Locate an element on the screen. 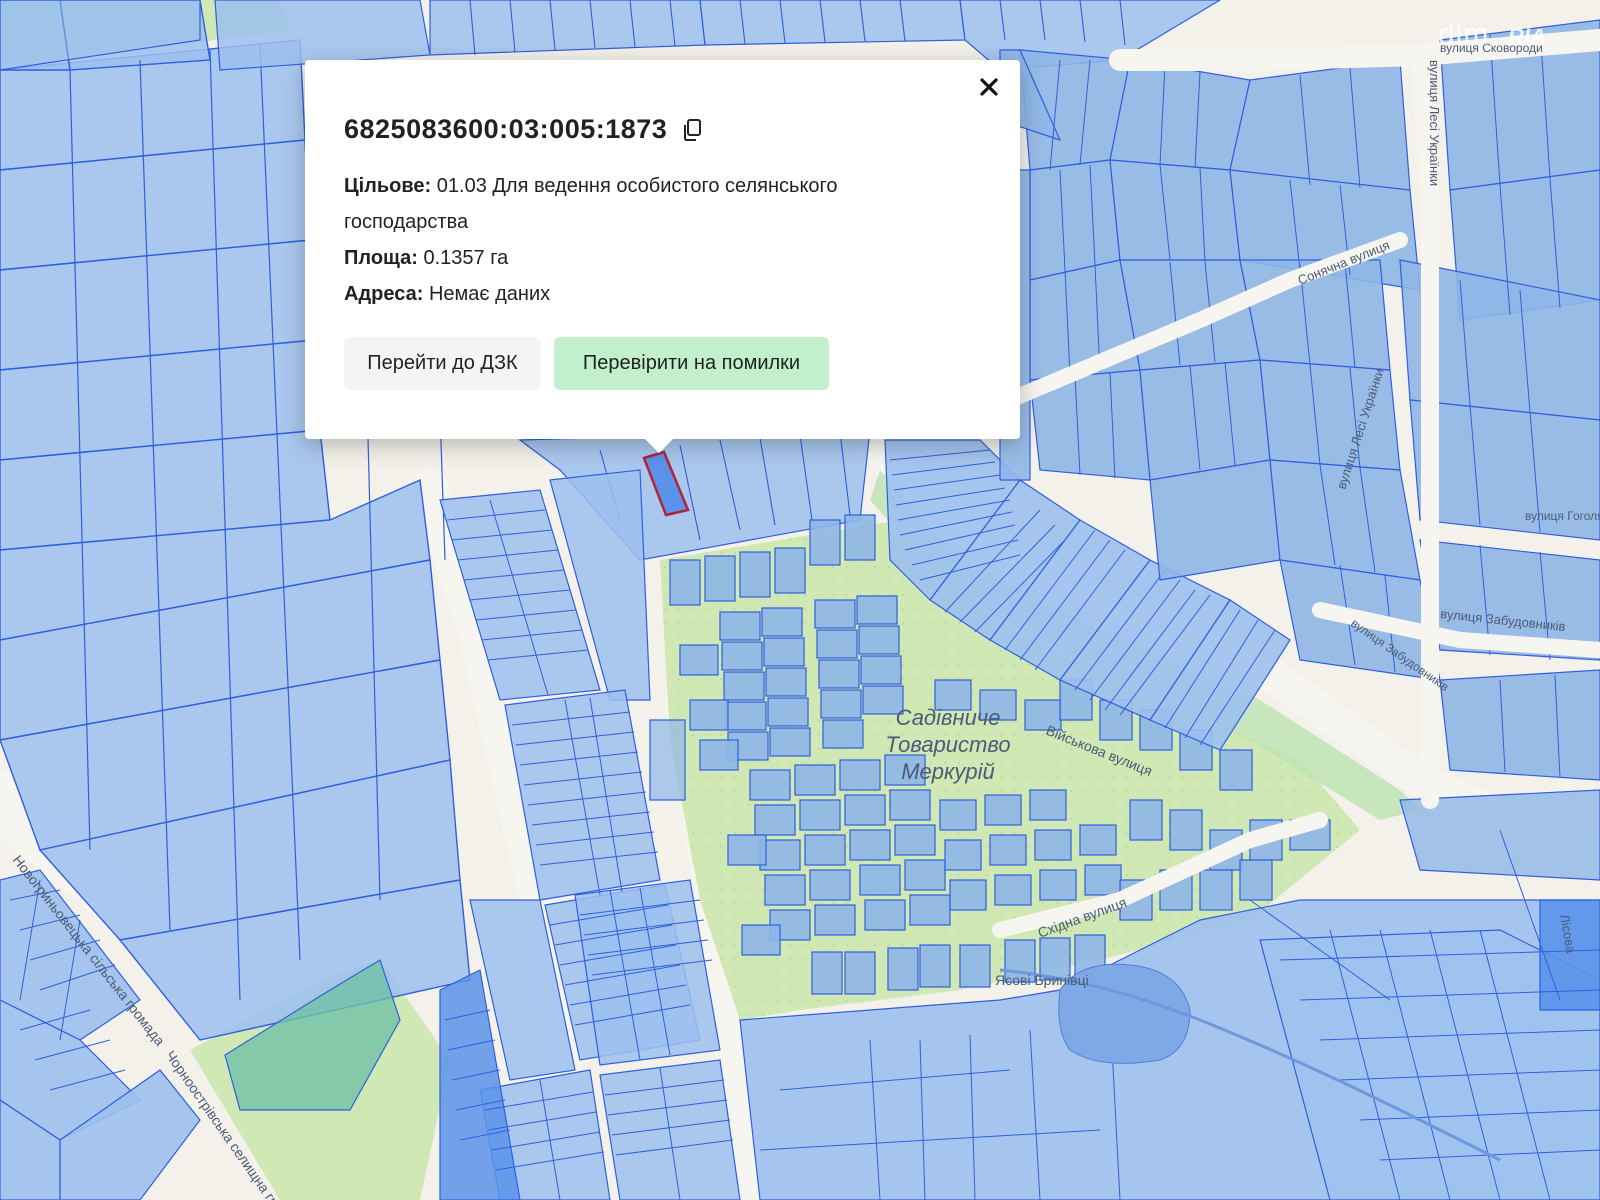 Image resolution: width=1600 pixels, height=1200 pixels. area-label: Площа: is located at coordinates (381, 258).